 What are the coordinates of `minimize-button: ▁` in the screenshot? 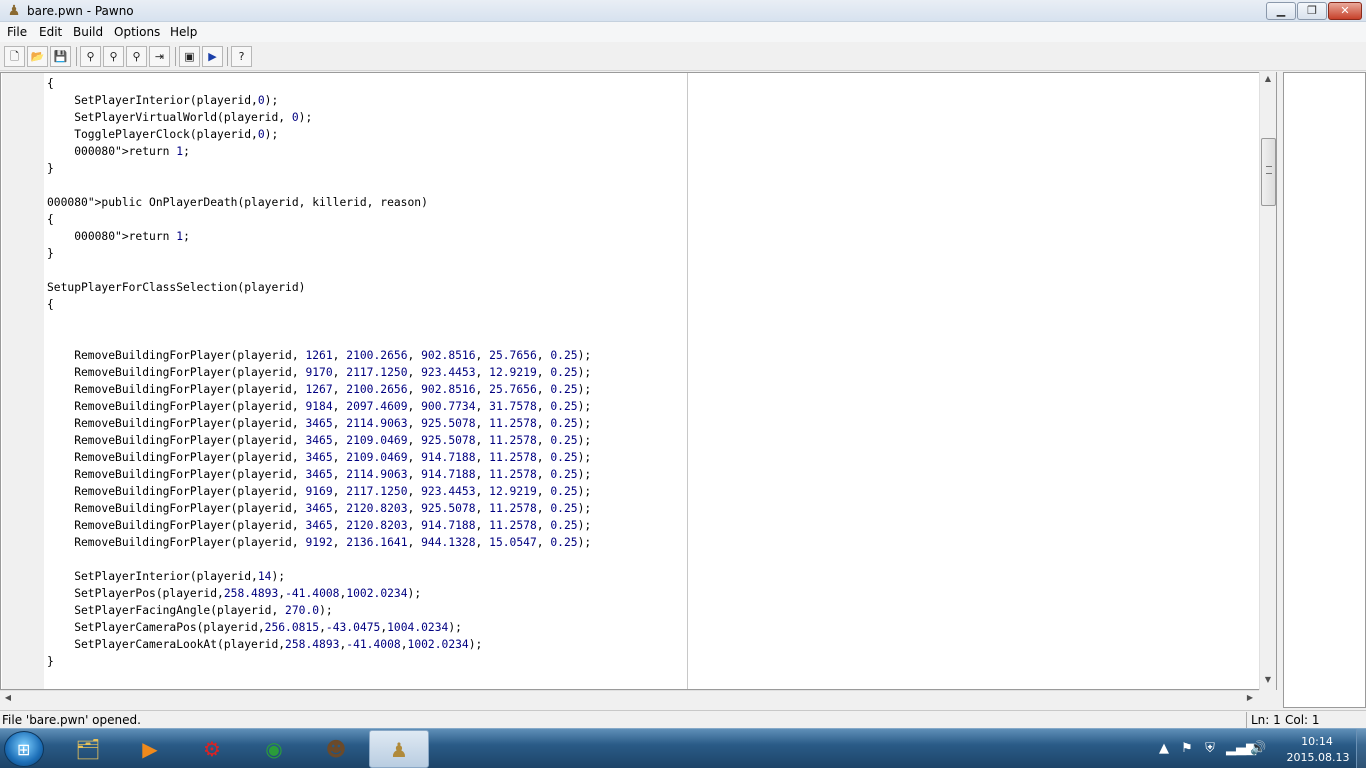 It's located at (1281, 11).